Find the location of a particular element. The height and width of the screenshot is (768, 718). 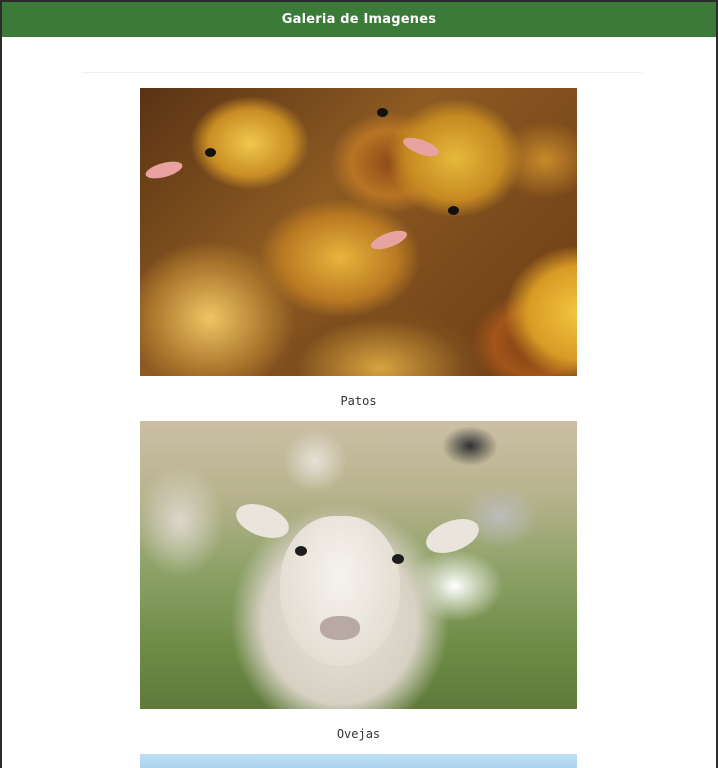

sheep-nose is located at coordinates (340, 628).